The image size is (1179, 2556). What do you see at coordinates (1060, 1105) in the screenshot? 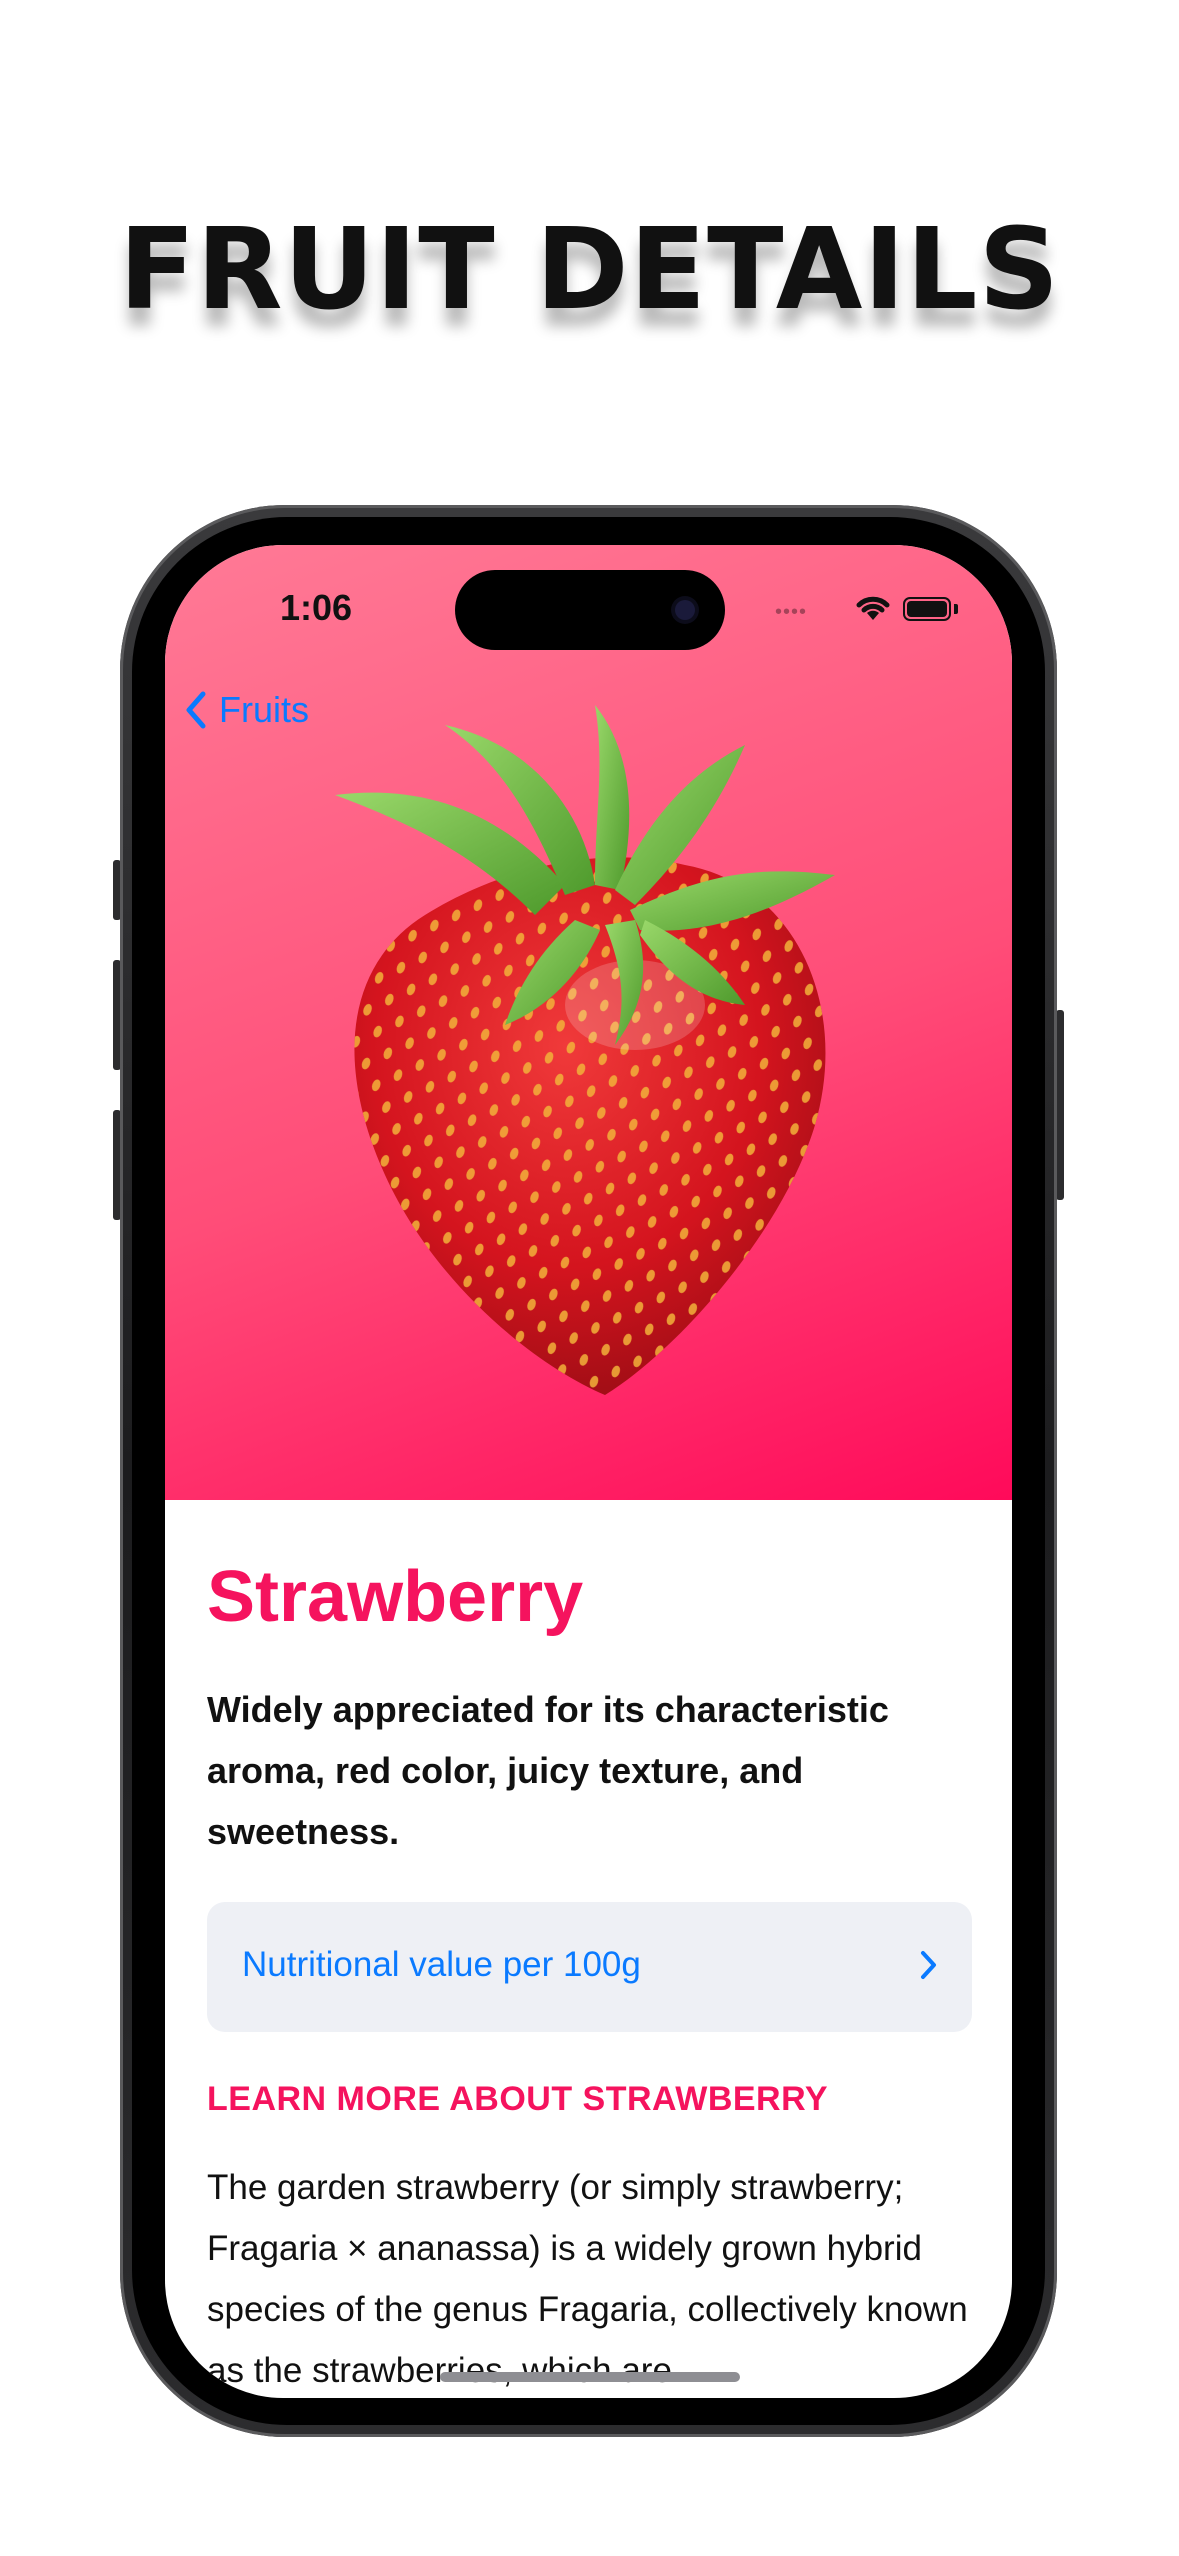
I see `power-button` at bounding box center [1060, 1105].